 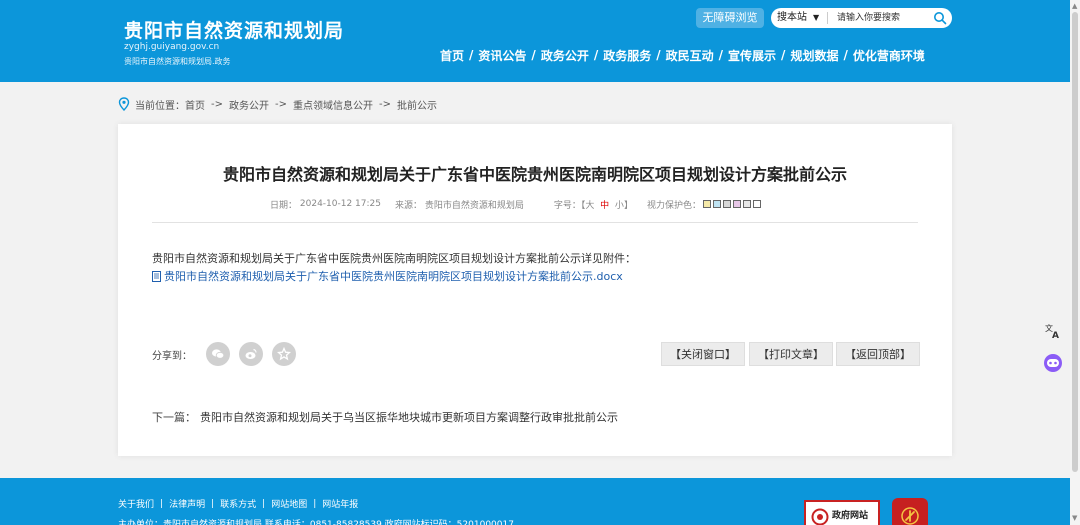 I want to click on footer-link-contact: 联系方式, so click(x=238, y=503).